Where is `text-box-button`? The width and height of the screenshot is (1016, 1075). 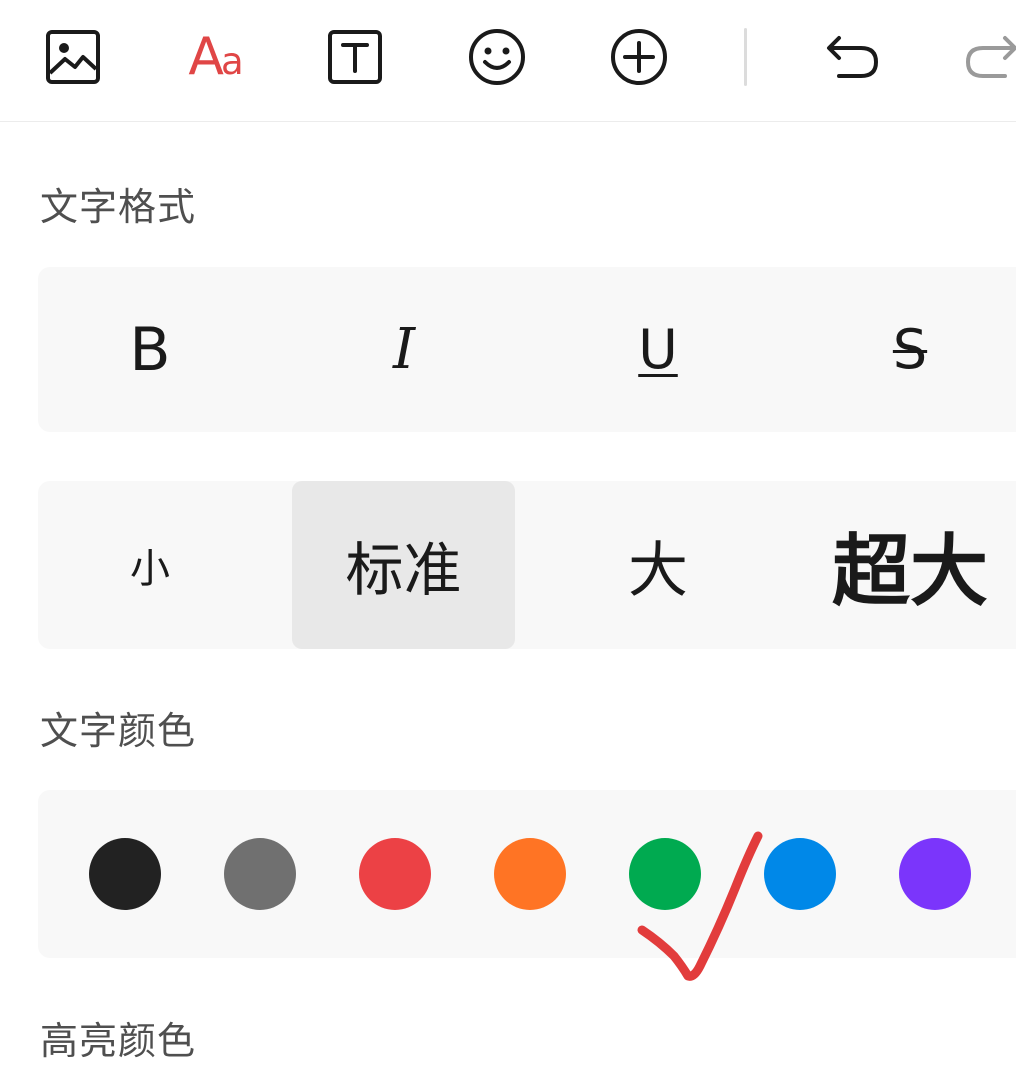
text-box-button is located at coordinates (355, 57).